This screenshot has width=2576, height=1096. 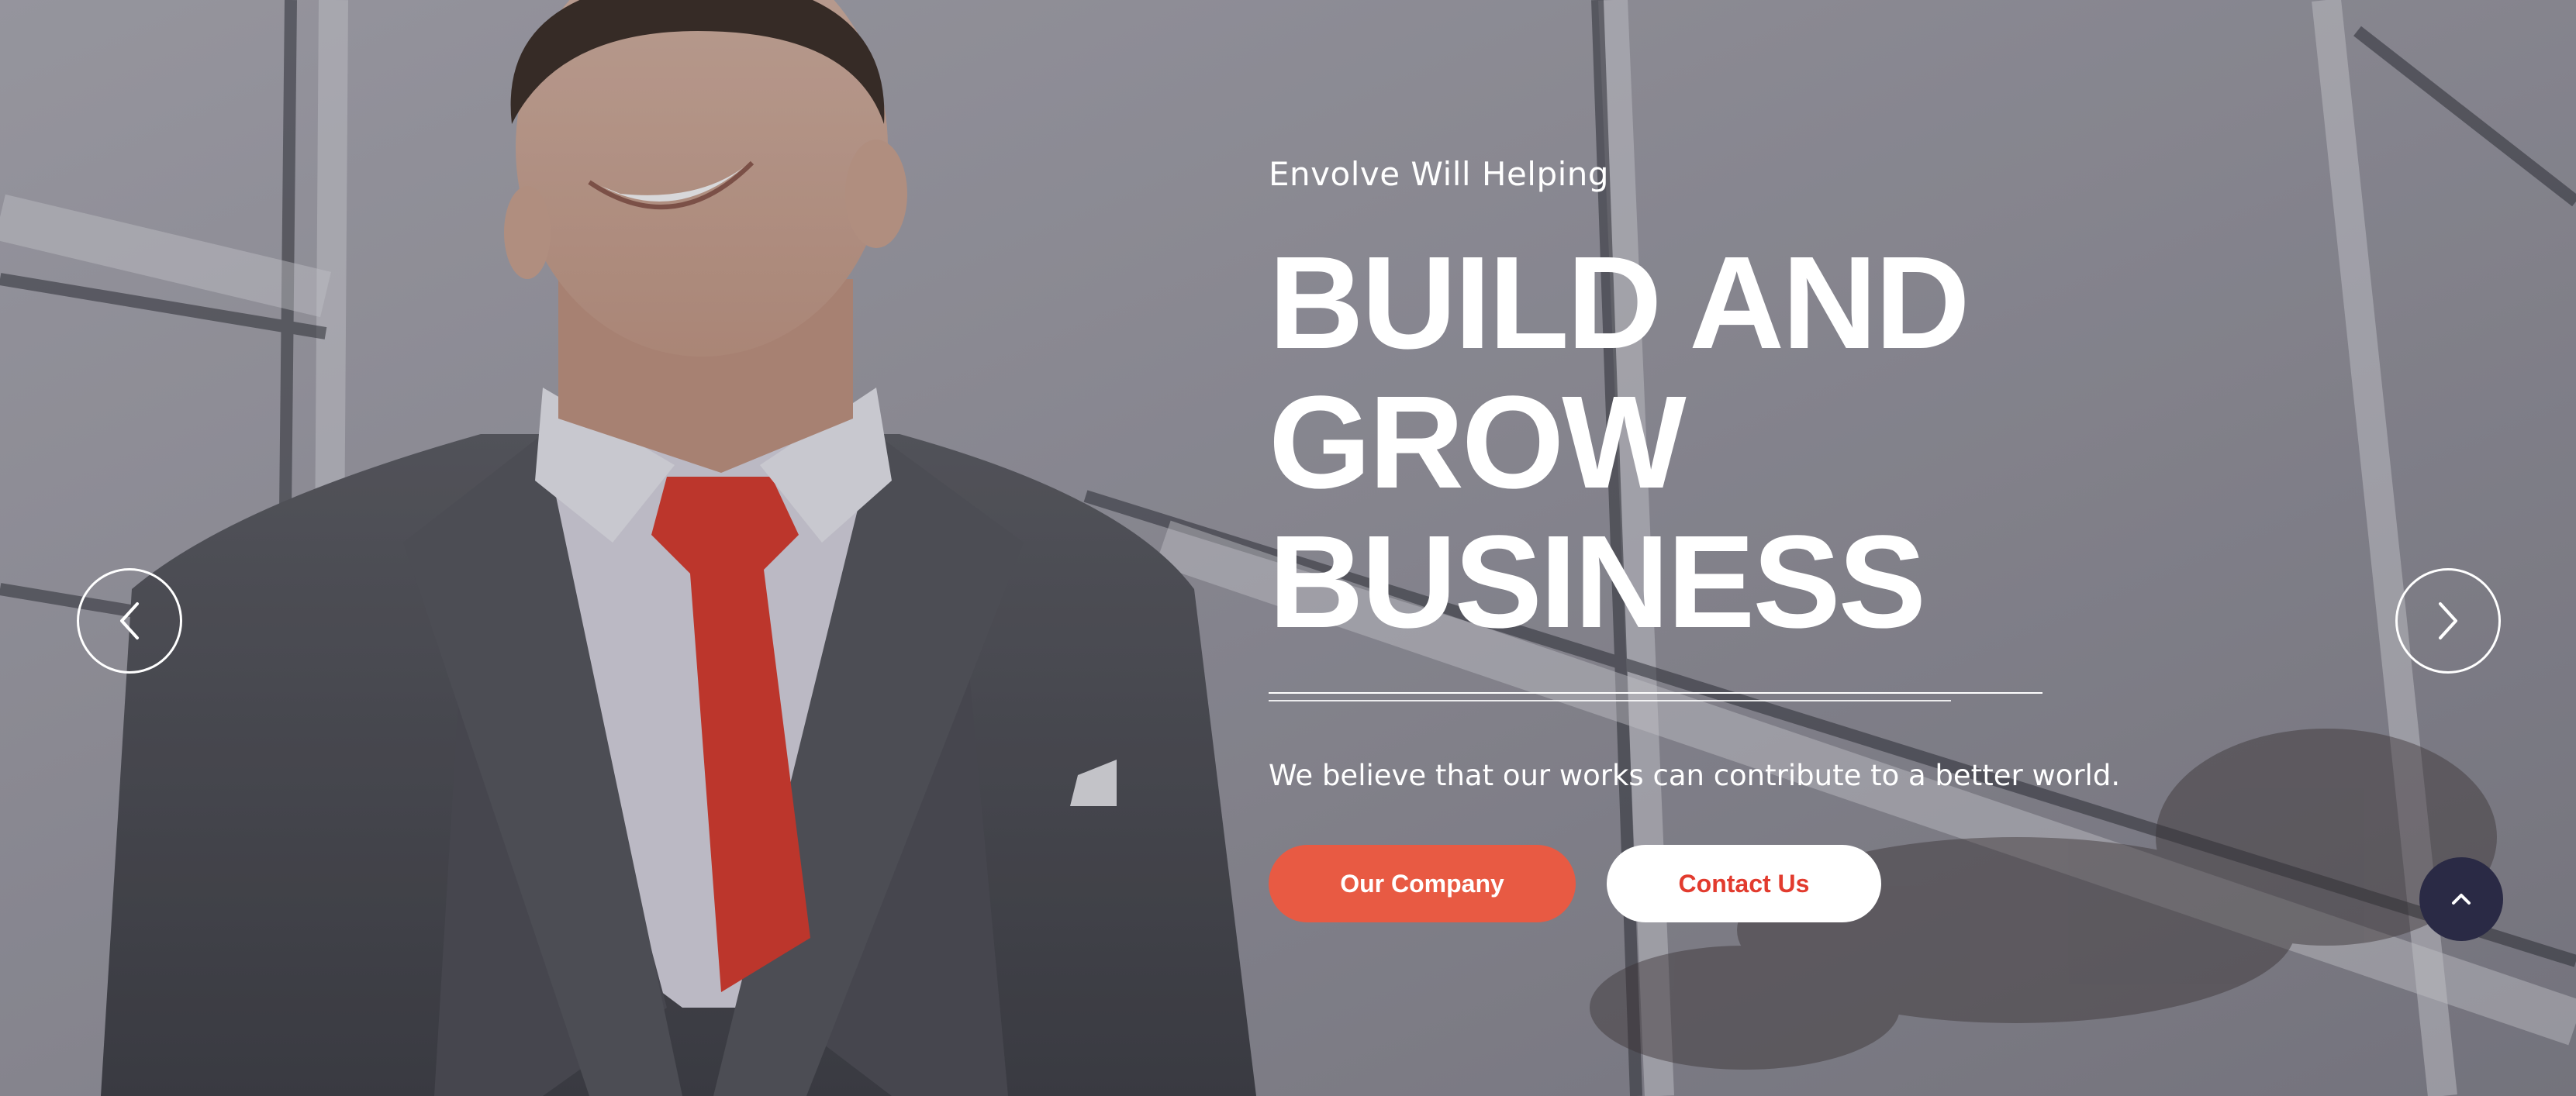 I want to click on our-company-button: Our Company, so click(x=1422, y=883).